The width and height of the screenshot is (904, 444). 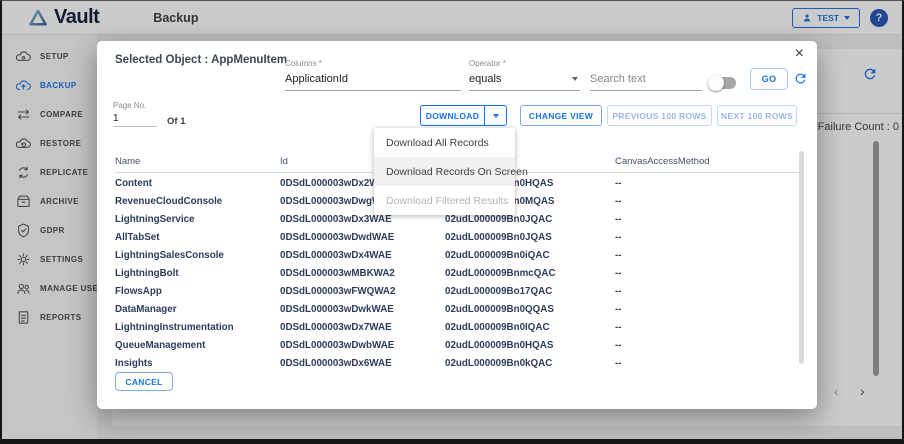 I want to click on cell-id: 0DSdL000003wDwbWAE, so click(x=337, y=345).